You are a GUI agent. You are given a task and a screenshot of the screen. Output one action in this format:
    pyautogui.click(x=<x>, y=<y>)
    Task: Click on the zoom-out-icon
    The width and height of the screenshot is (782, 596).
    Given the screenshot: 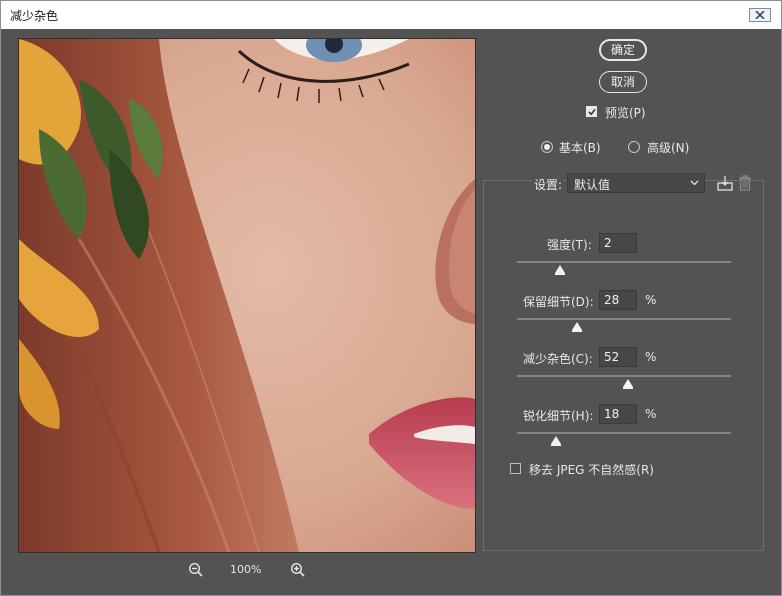 What is the action you would take?
    pyautogui.click(x=196, y=570)
    